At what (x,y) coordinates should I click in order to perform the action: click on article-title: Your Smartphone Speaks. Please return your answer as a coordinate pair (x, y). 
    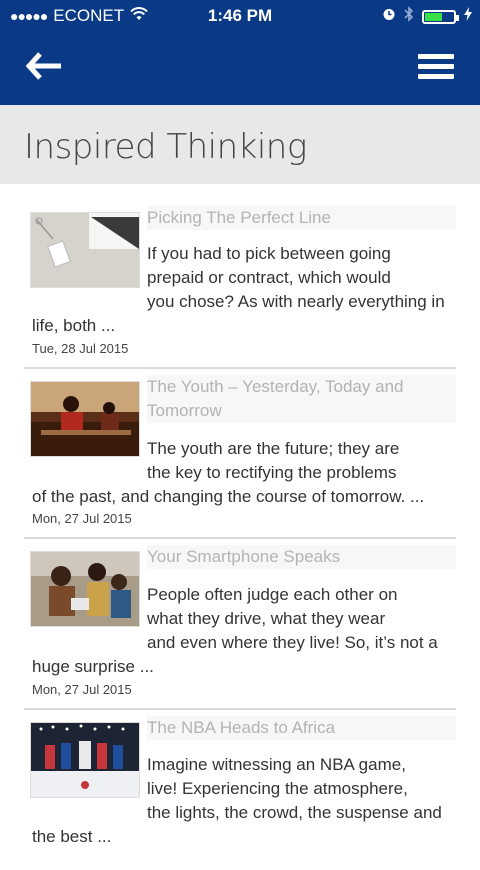
    Looking at the image, I should click on (301, 557).